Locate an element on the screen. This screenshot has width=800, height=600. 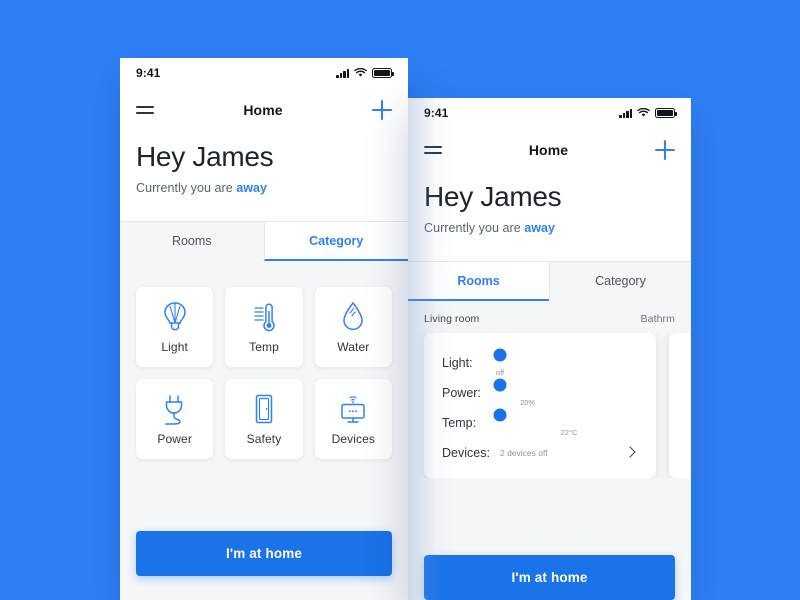
control-row-devices: Devices: 2 devices off is located at coordinates (540, 452).